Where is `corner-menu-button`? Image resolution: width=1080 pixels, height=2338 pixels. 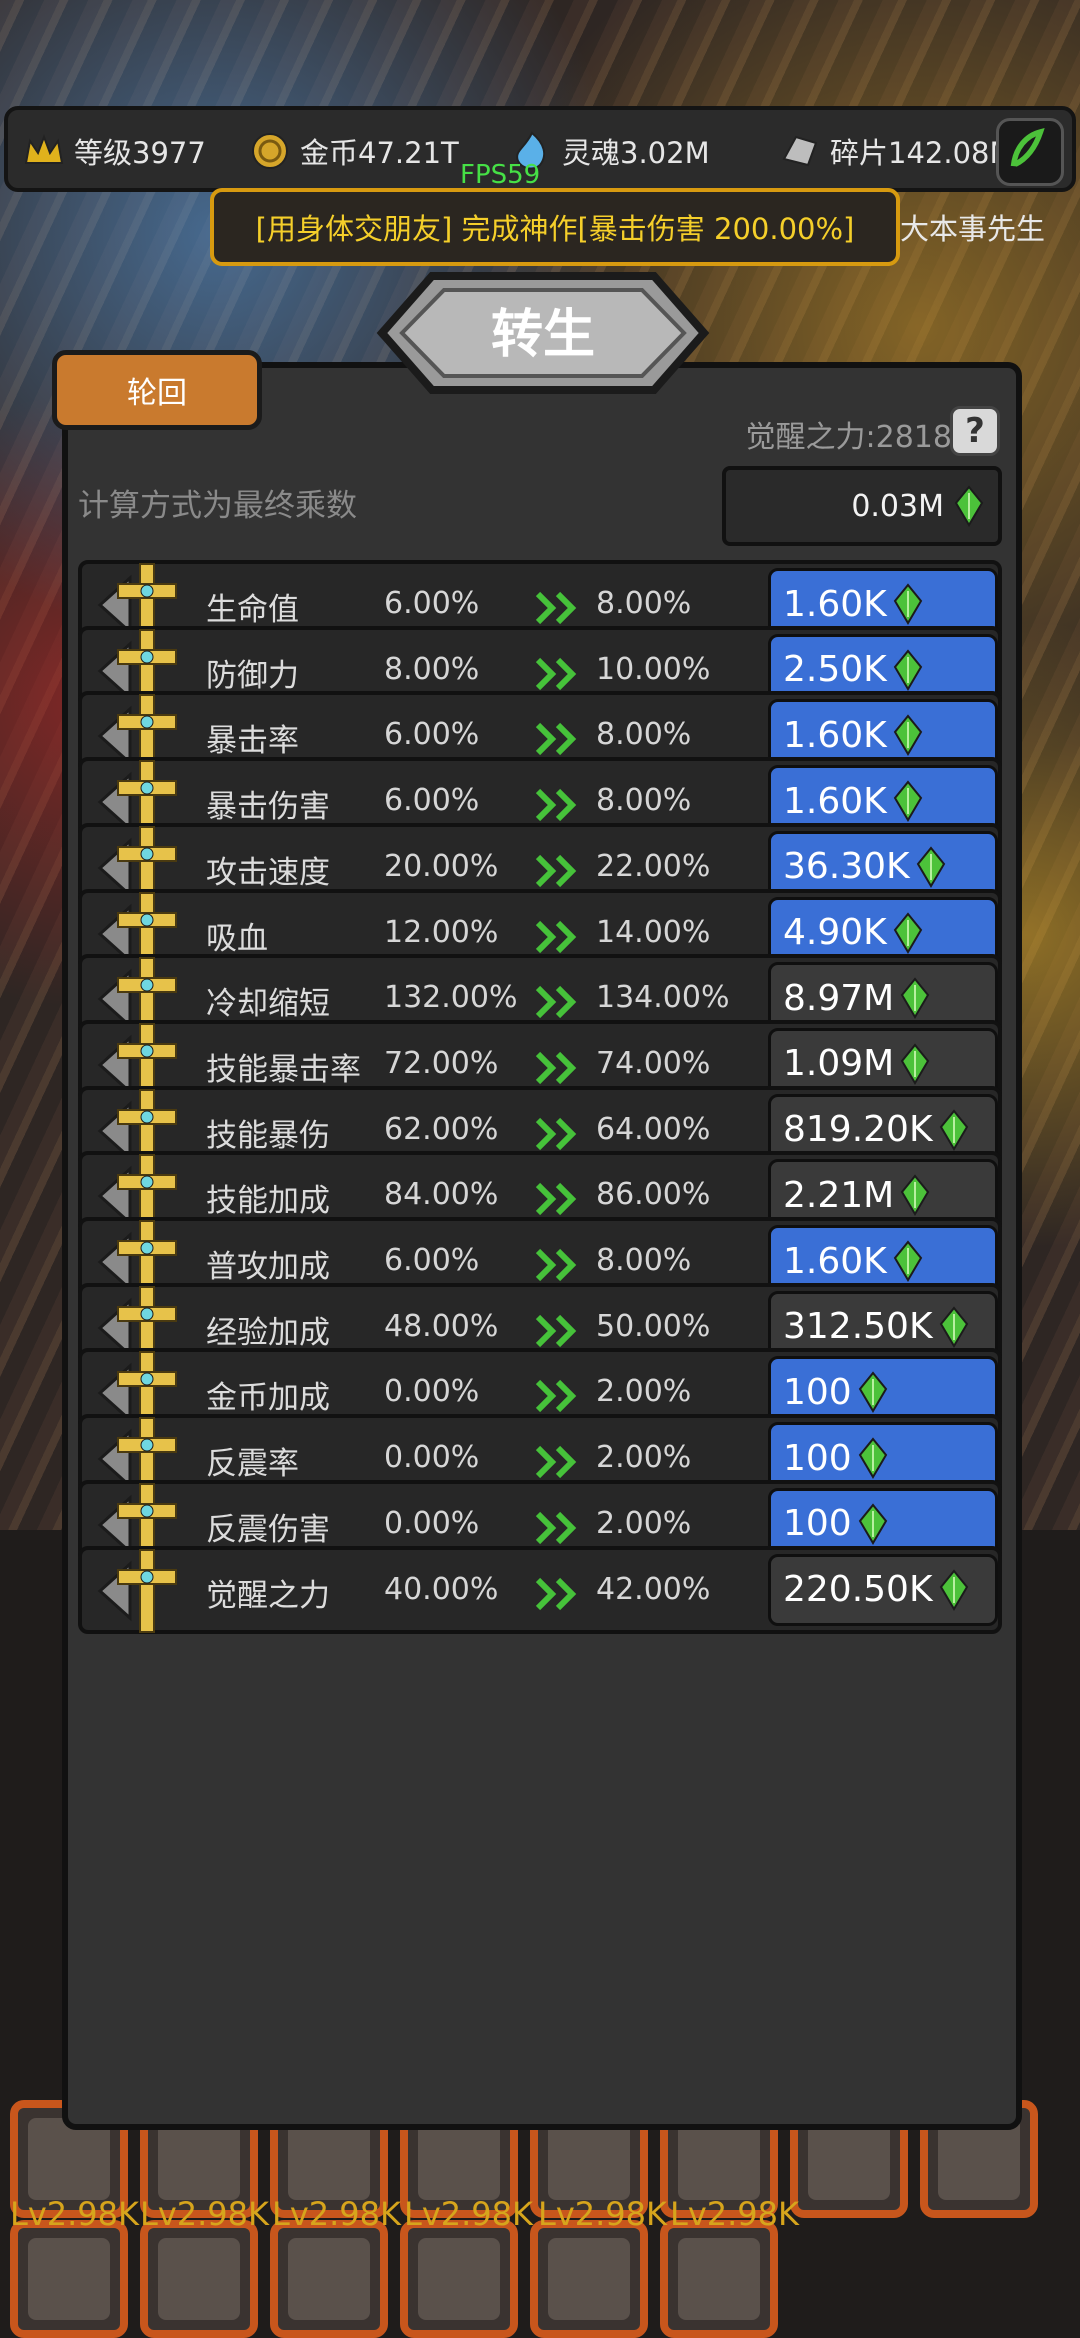 corner-menu-button is located at coordinates (1030, 152).